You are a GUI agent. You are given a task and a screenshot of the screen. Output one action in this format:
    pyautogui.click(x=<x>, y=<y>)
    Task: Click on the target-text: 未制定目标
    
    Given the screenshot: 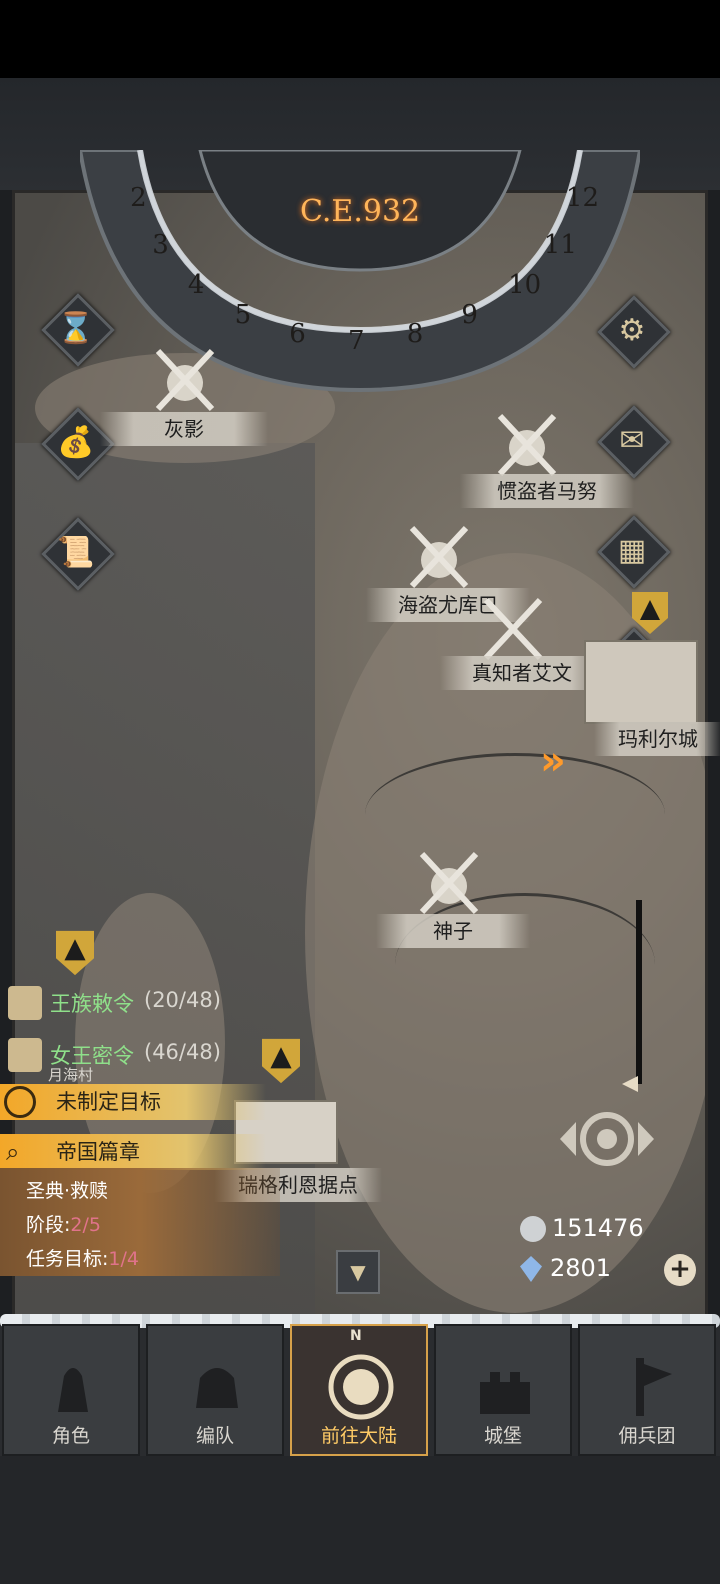 What is the action you would take?
    pyautogui.click(x=108, y=1102)
    